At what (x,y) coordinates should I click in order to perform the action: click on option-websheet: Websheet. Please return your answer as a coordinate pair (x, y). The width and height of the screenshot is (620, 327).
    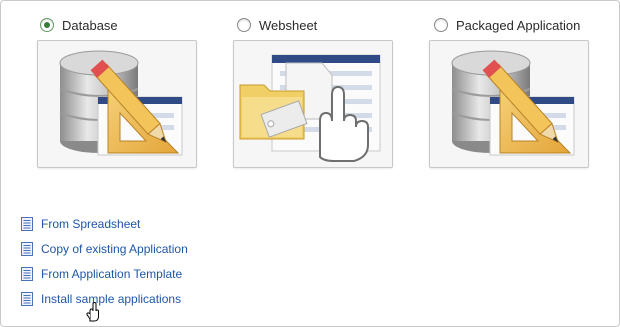
    Looking at the image, I should click on (324, 25).